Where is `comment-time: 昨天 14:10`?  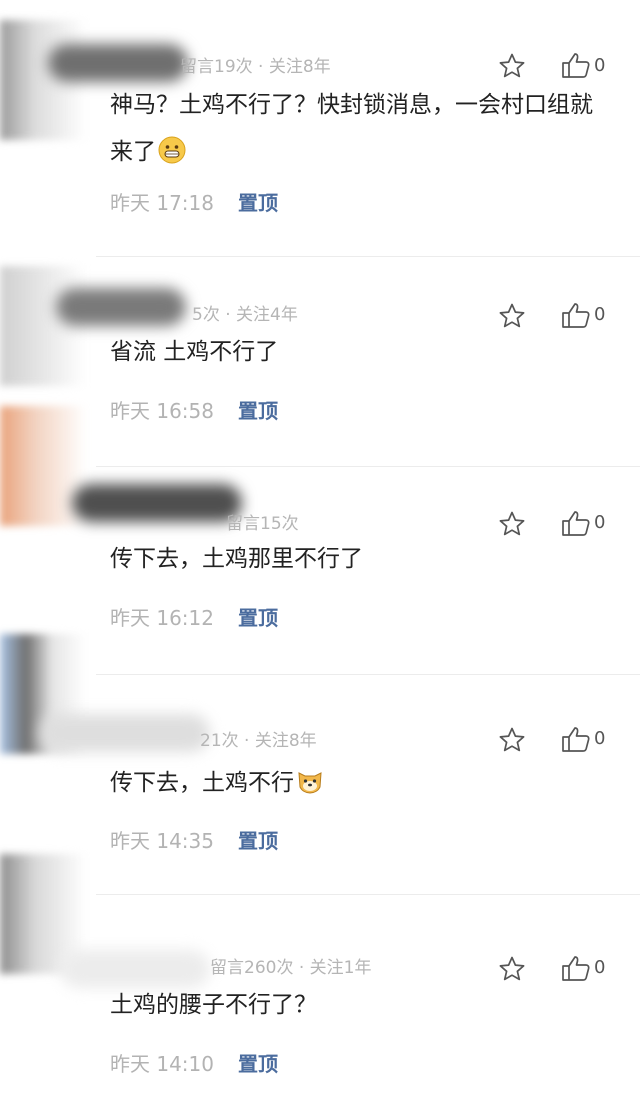 comment-time: 昨天 14:10 is located at coordinates (162, 1064).